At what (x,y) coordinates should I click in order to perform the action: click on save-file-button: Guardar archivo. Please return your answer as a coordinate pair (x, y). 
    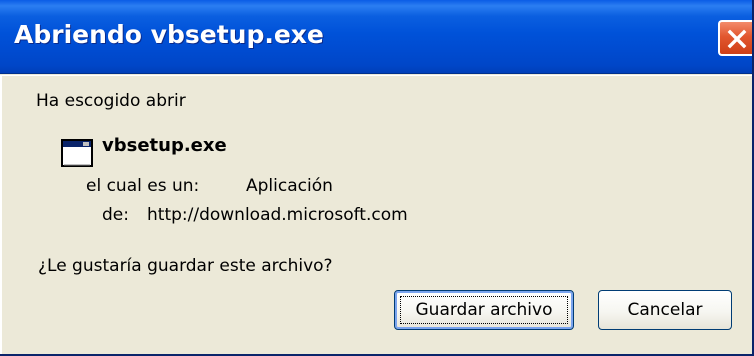
    Looking at the image, I should click on (484, 310).